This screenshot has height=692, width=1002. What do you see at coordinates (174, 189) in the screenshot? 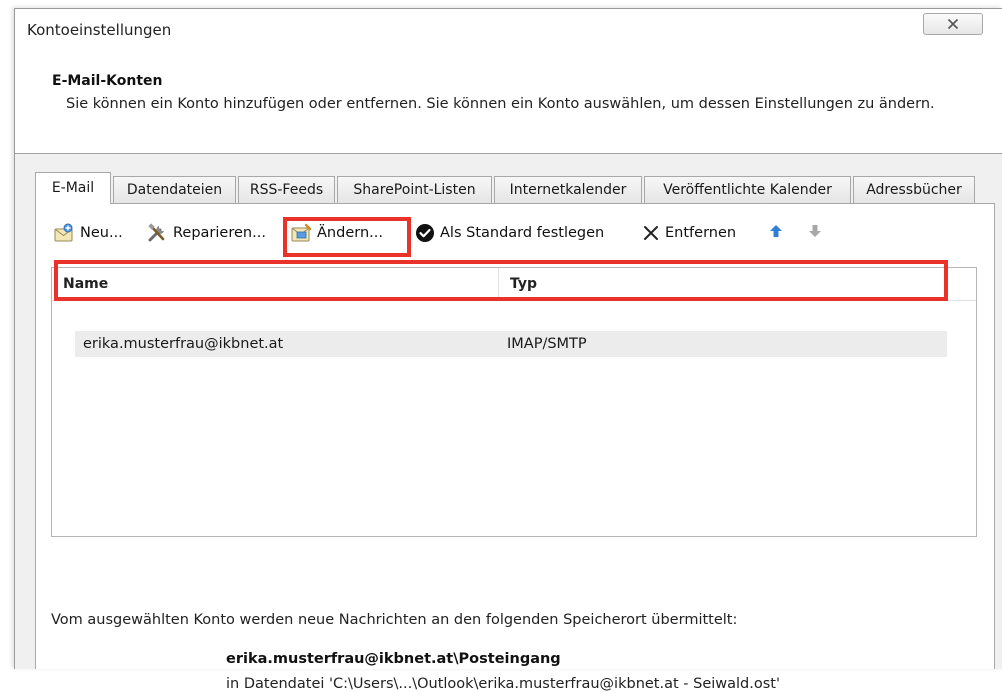
I see `tab-data-files: Datendateien` at bounding box center [174, 189].